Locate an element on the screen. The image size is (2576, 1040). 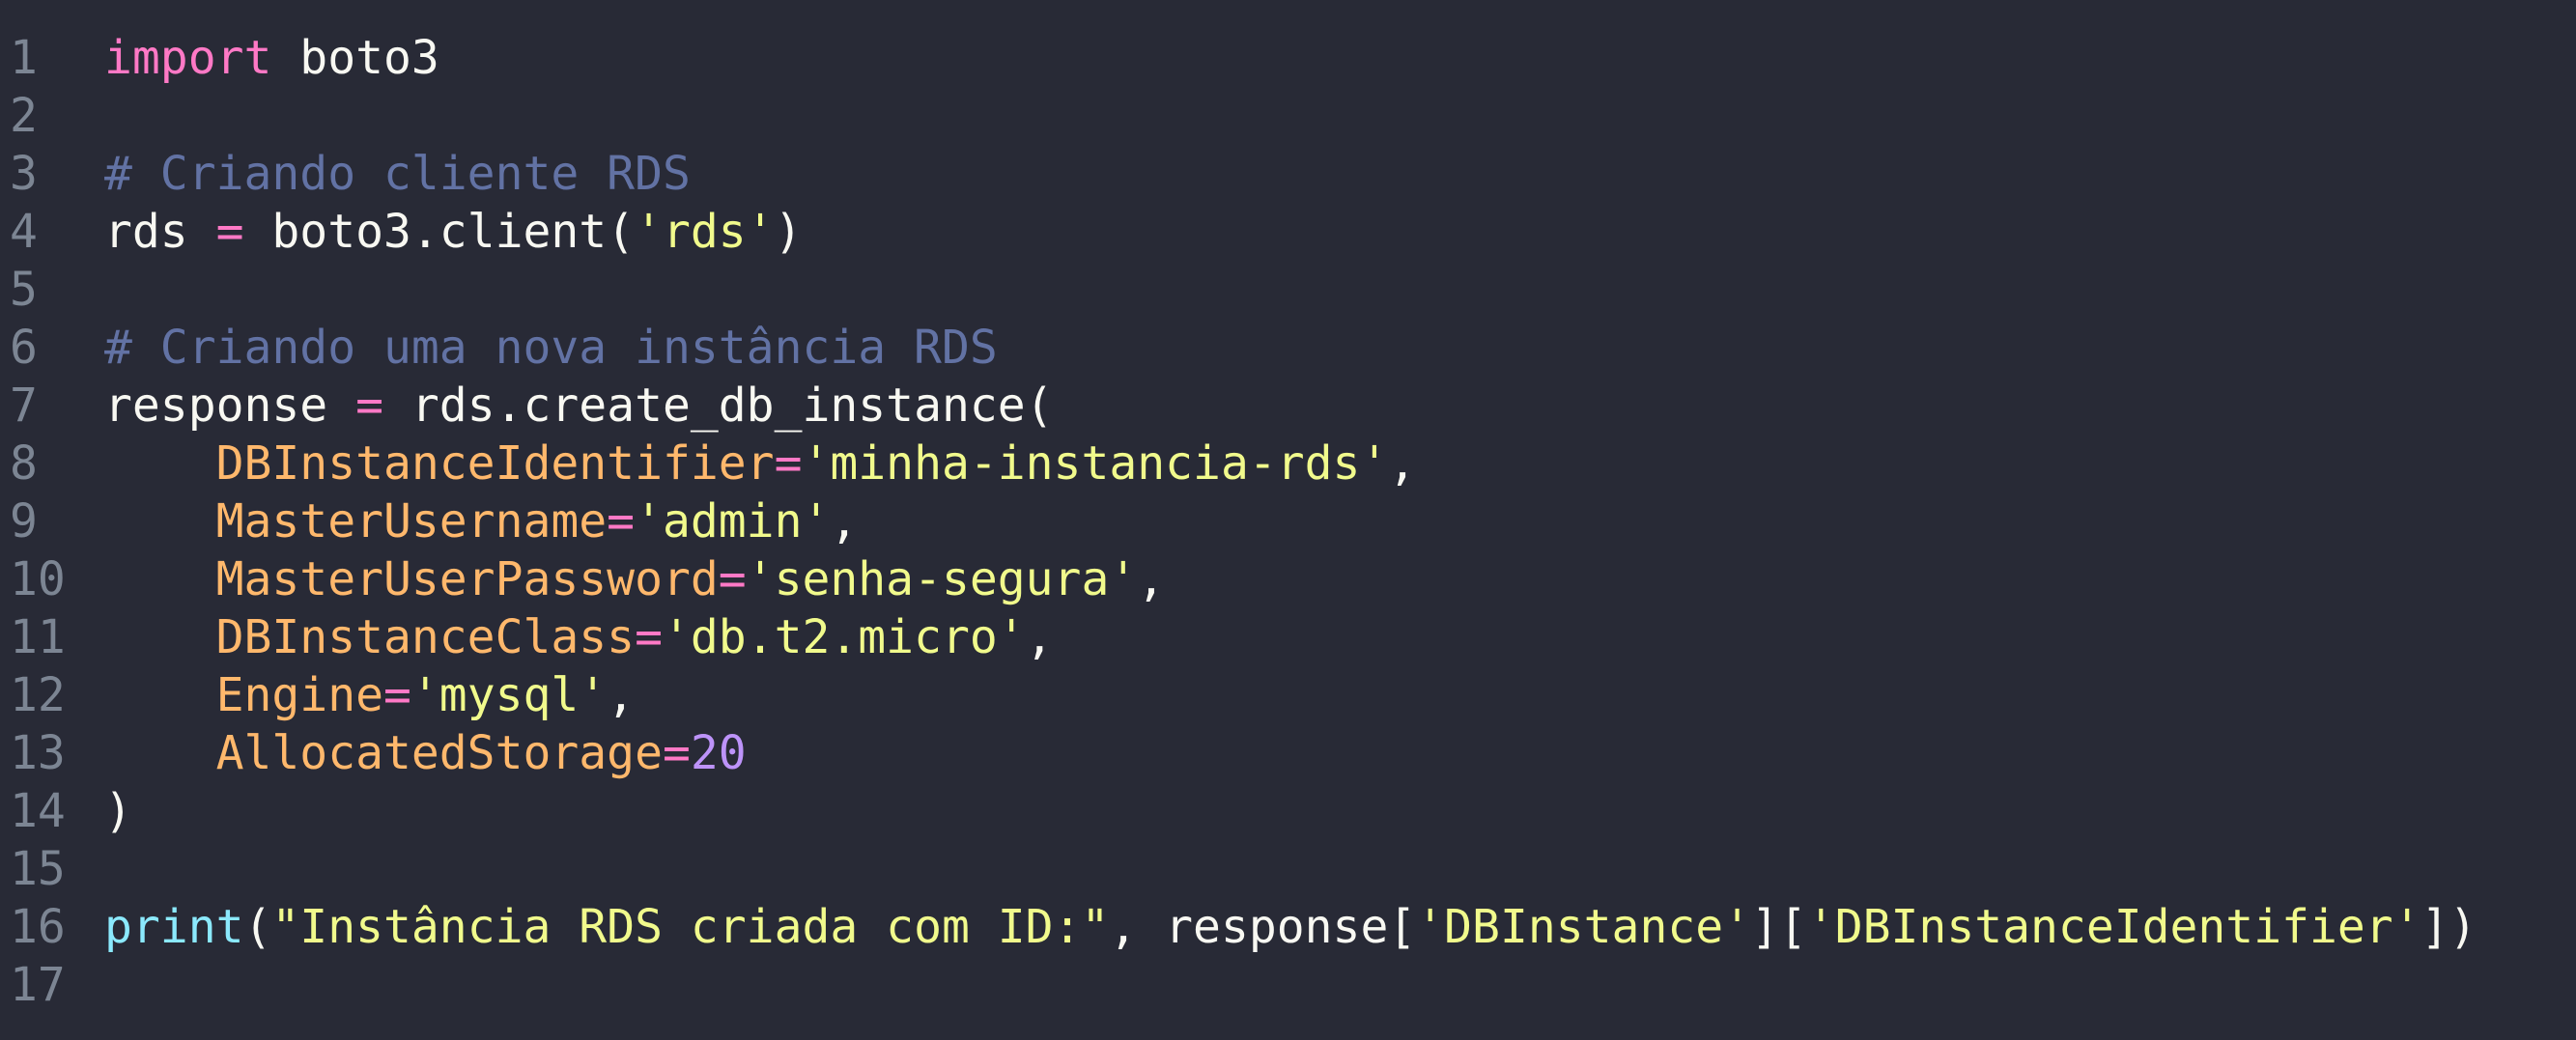
code-text: rds = boto3.client('rds') is located at coordinates (453, 232).